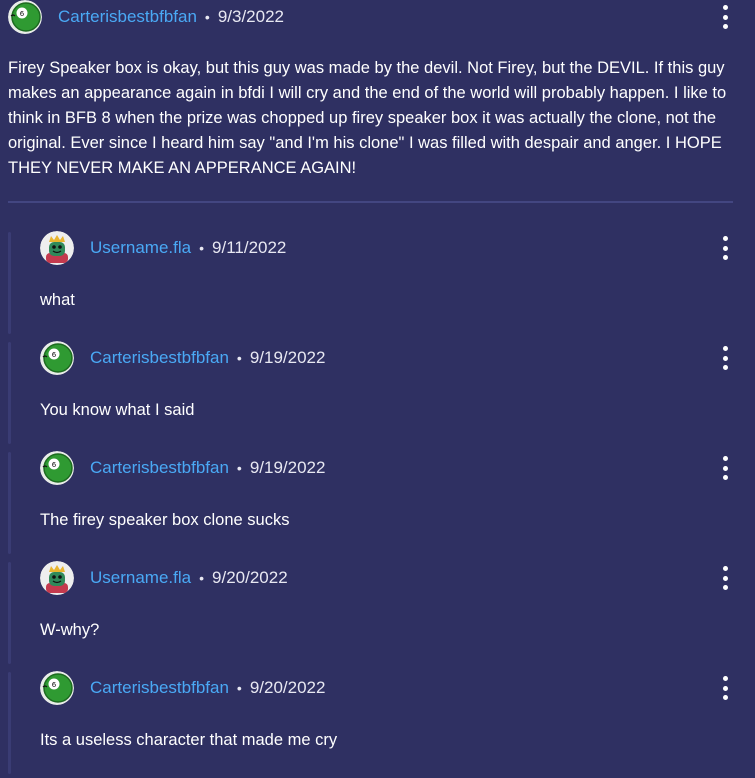  Describe the element at coordinates (250, 16) in the screenshot. I see `comment-date: 9/3/2022` at that location.